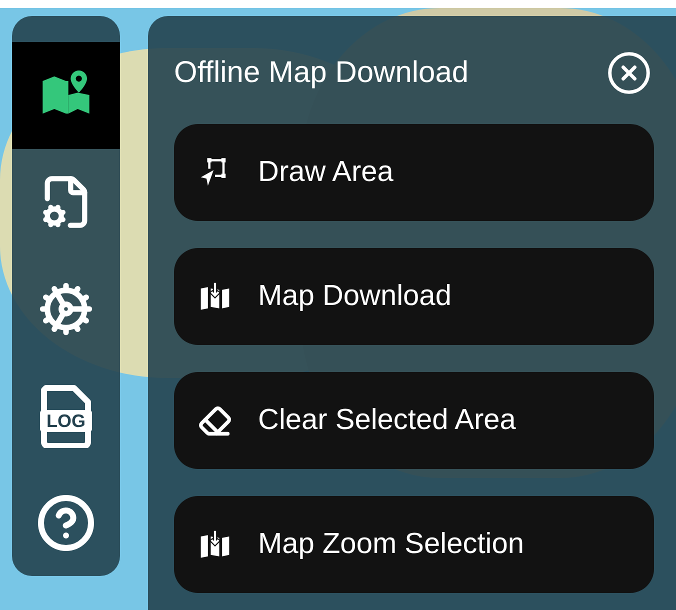 Image resolution: width=676 pixels, height=610 pixels. What do you see at coordinates (414, 420) in the screenshot?
I see `action-button: Clear Selected Area` at bounding box center [414, 420].